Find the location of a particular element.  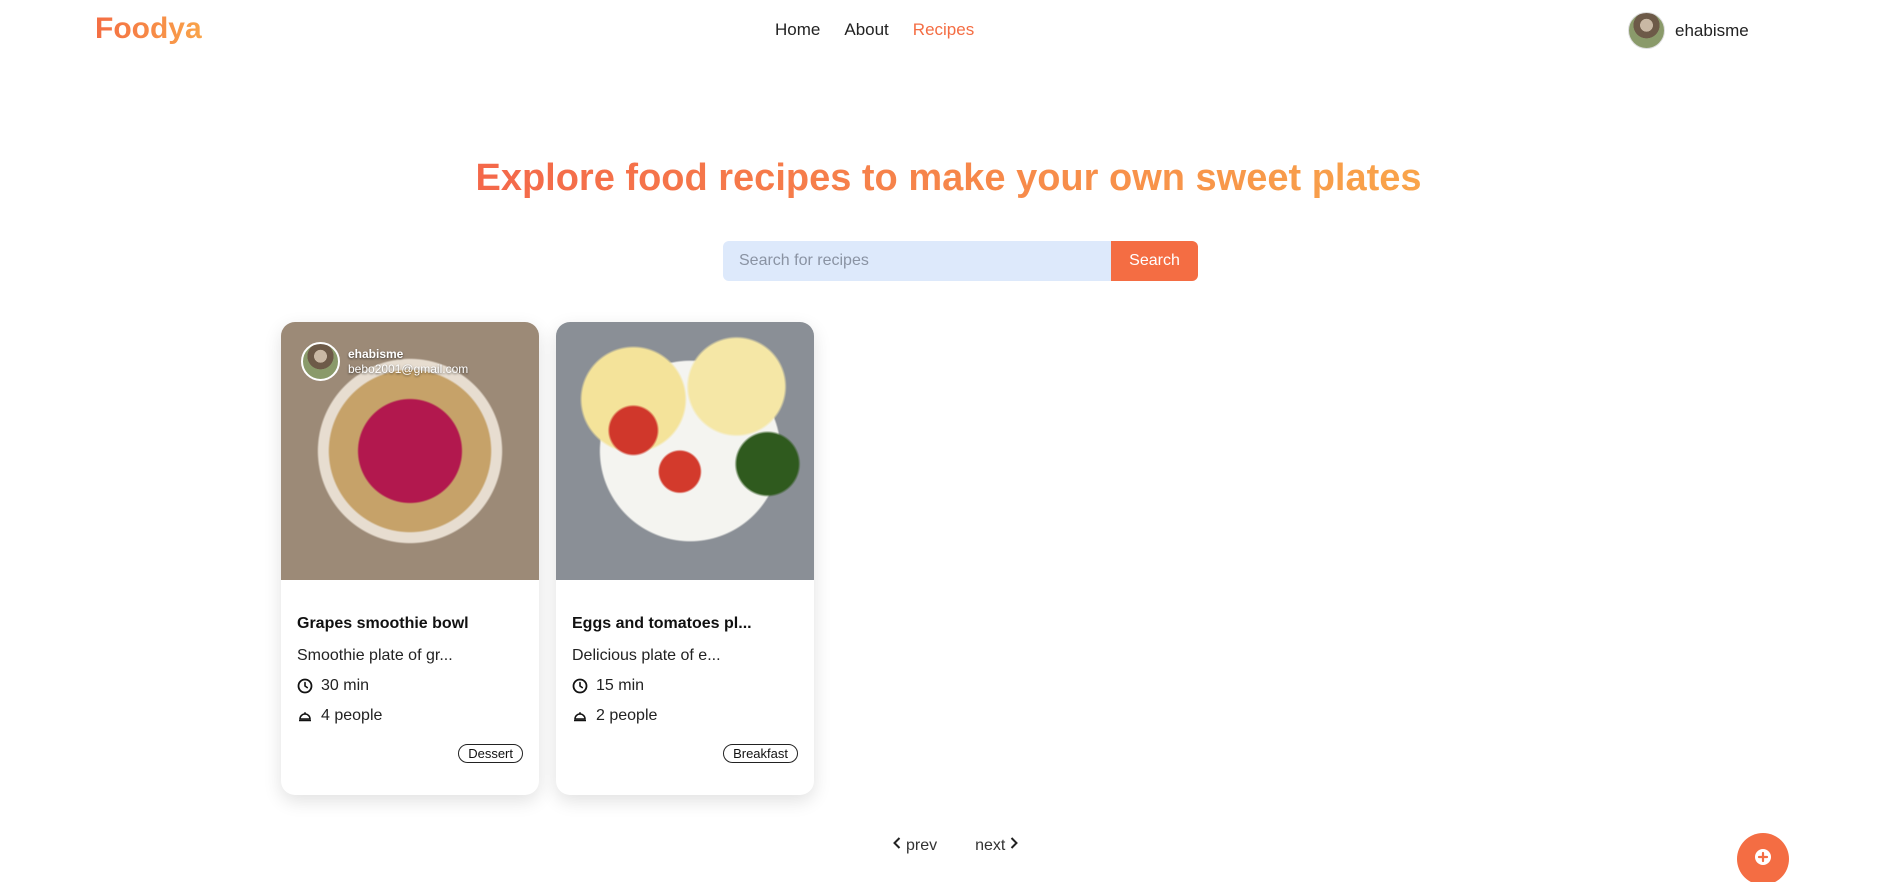

recipe-category-badge: Dessert is located at coordinates (490, 753).